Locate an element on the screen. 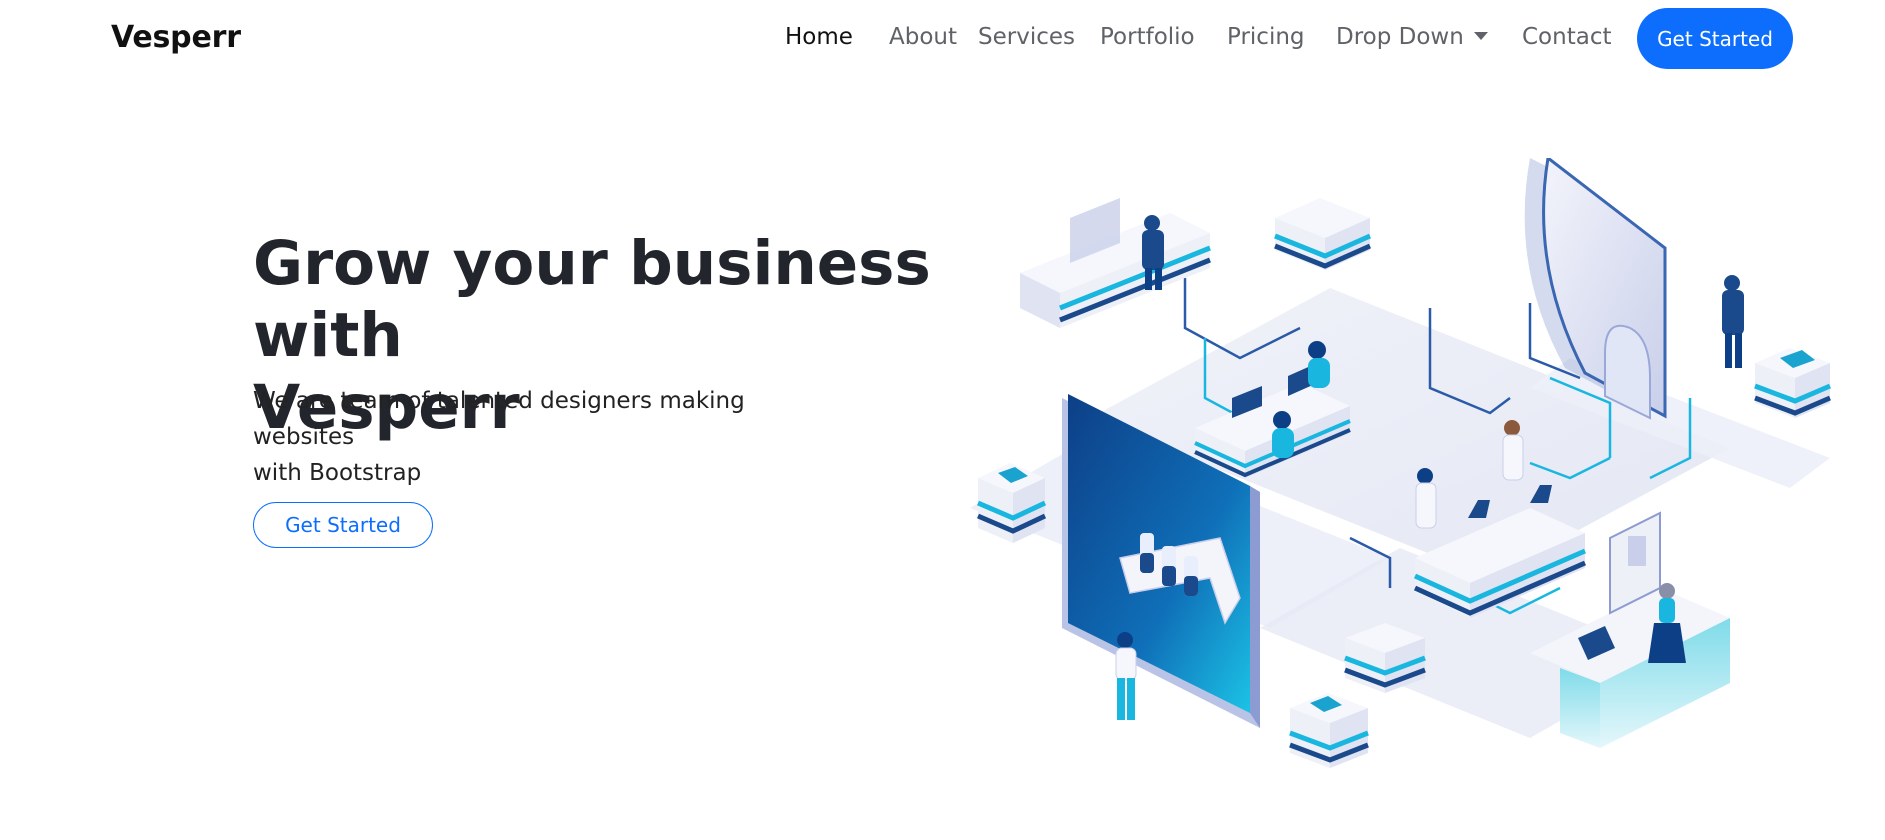 This screenshot has height=840, width=1885. nav-portfolio: Portfolio is located at coordinates (1147, 37).